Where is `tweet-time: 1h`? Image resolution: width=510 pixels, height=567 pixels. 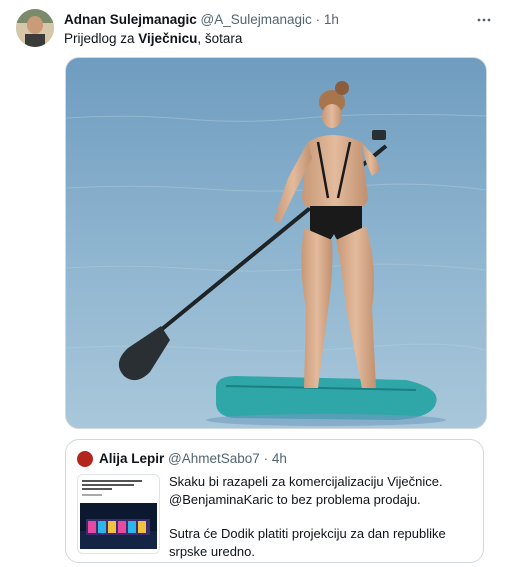
tweet-time: 1h is located at coordinates (331, 19).